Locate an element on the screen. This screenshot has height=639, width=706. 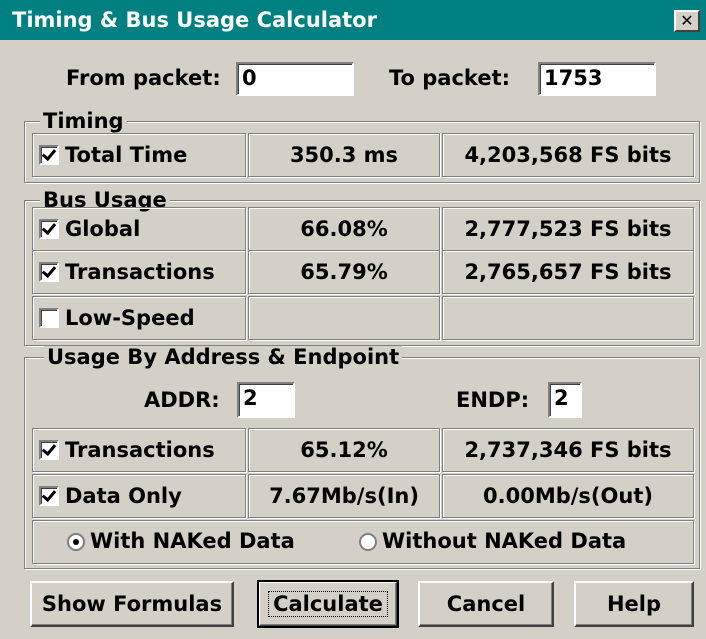
with-naked-radio-icon is located at coordinates (76, 542).